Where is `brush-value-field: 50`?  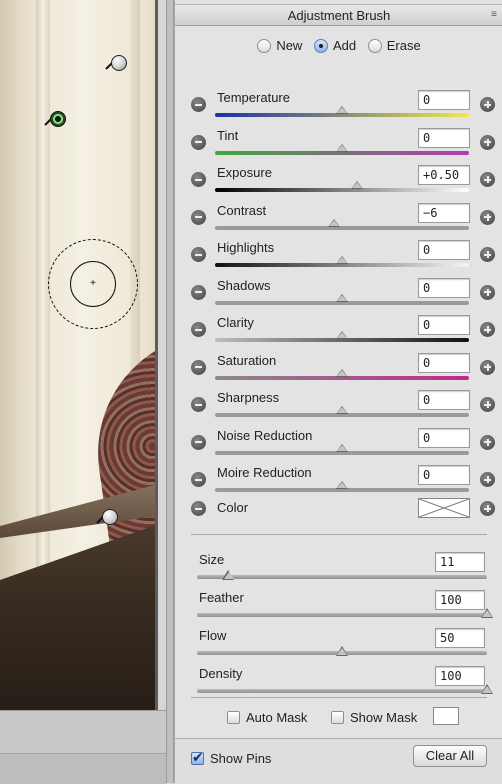
brush-value-field: 50 is located at coordinates (460, 638).